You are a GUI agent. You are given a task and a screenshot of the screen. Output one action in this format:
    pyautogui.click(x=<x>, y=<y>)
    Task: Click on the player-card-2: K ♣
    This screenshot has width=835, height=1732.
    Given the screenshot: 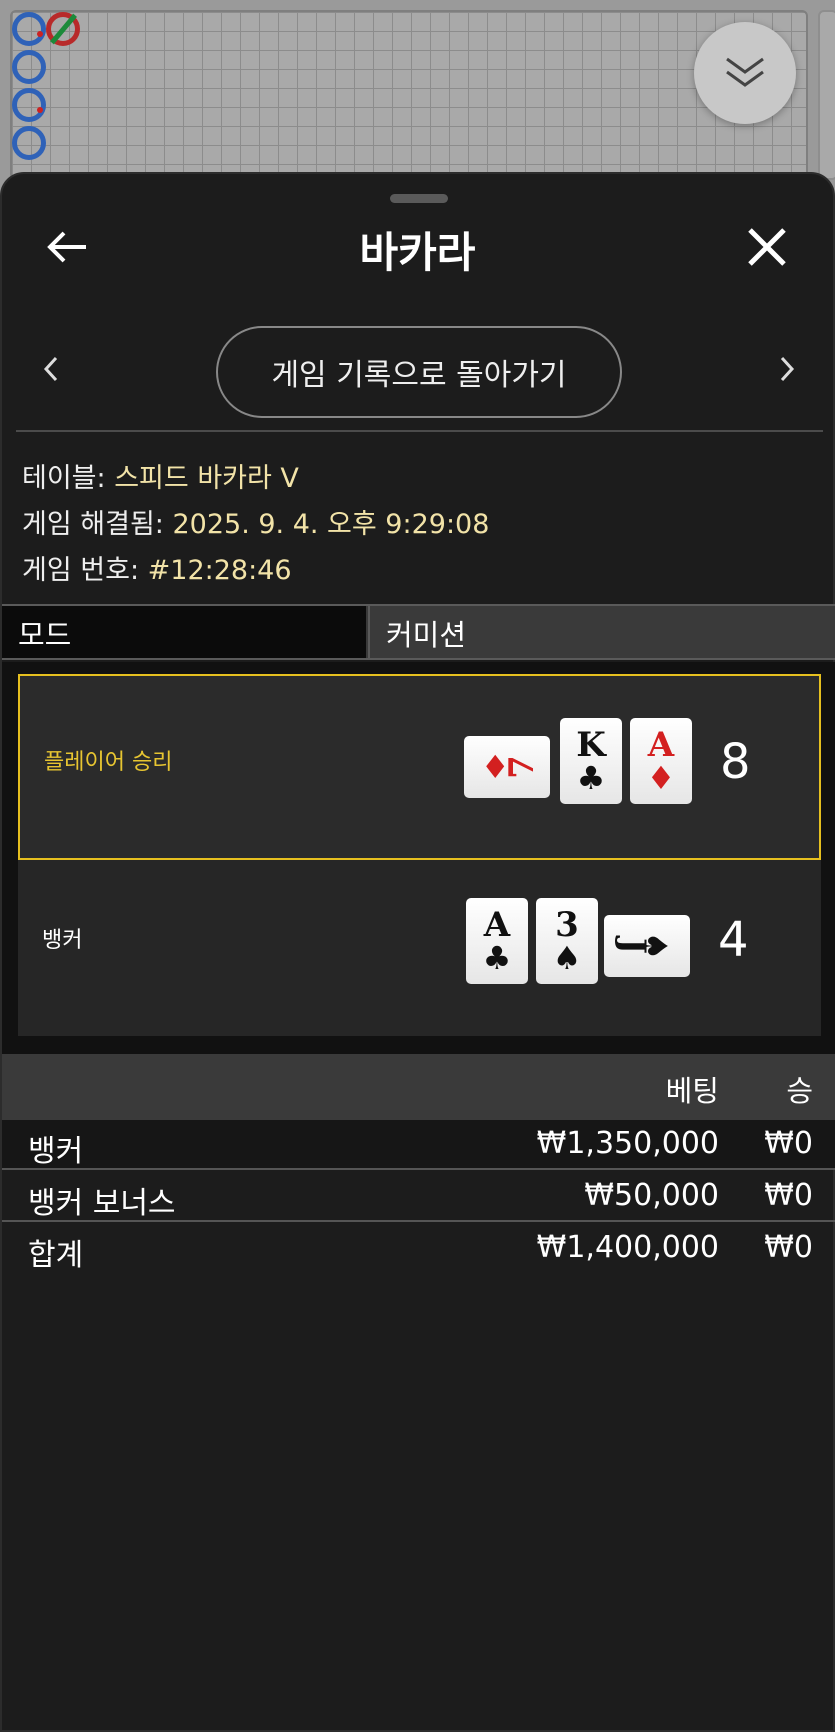 What is the action you would take?
    pyautogui.click(x=591, y=761)
    